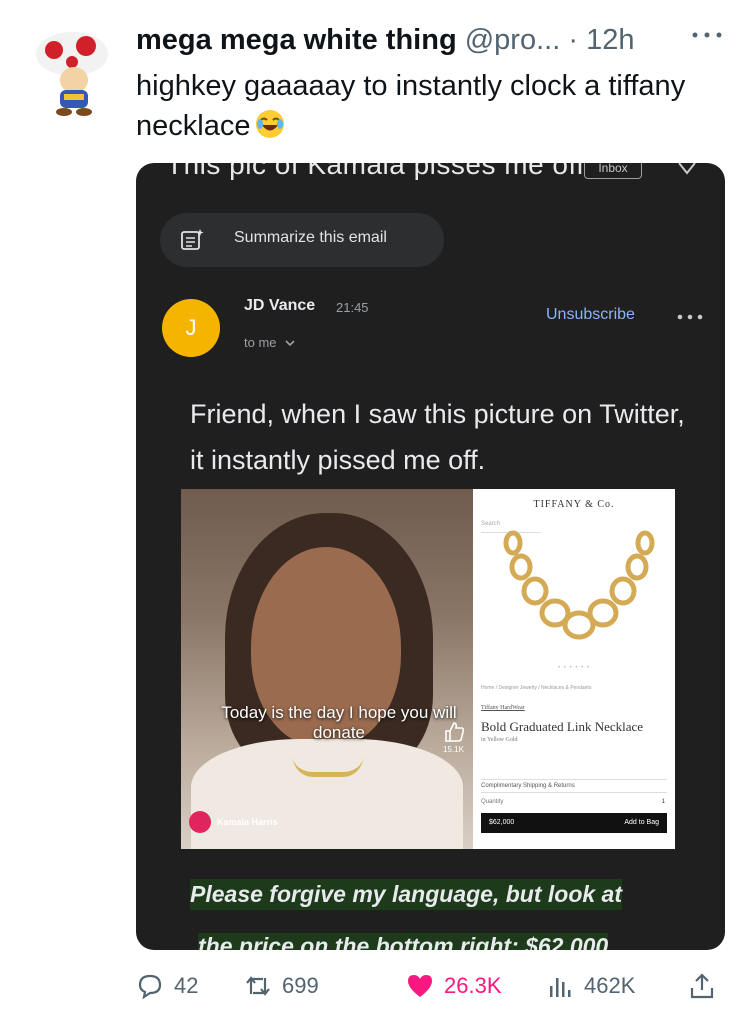 The width and height of the screenshot is (750, 1016). Describe the element at coordinates (590, 315) in the screenshot. I see `unsubscribe-link: Unsubscribe` at that location.